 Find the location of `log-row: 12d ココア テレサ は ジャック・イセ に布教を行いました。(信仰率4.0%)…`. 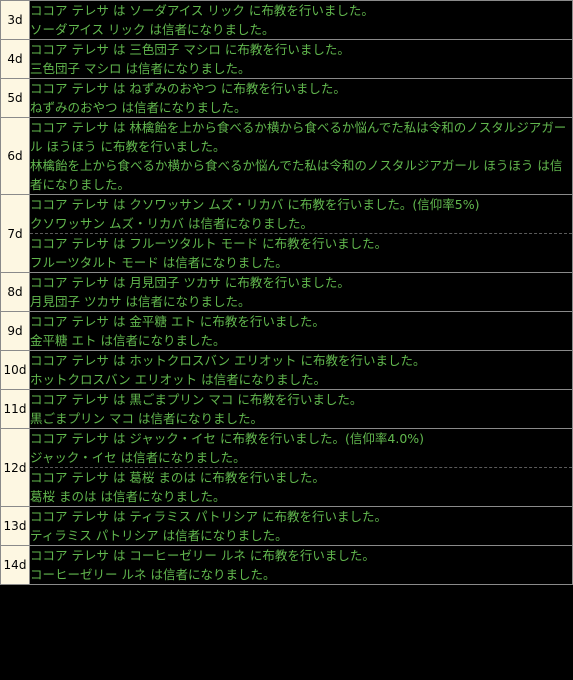

log-row: 12d ココア テレサ は ジャック・イセ に布教を行いました。(信仰率4.0%)… is located at coordinates (286, 467).